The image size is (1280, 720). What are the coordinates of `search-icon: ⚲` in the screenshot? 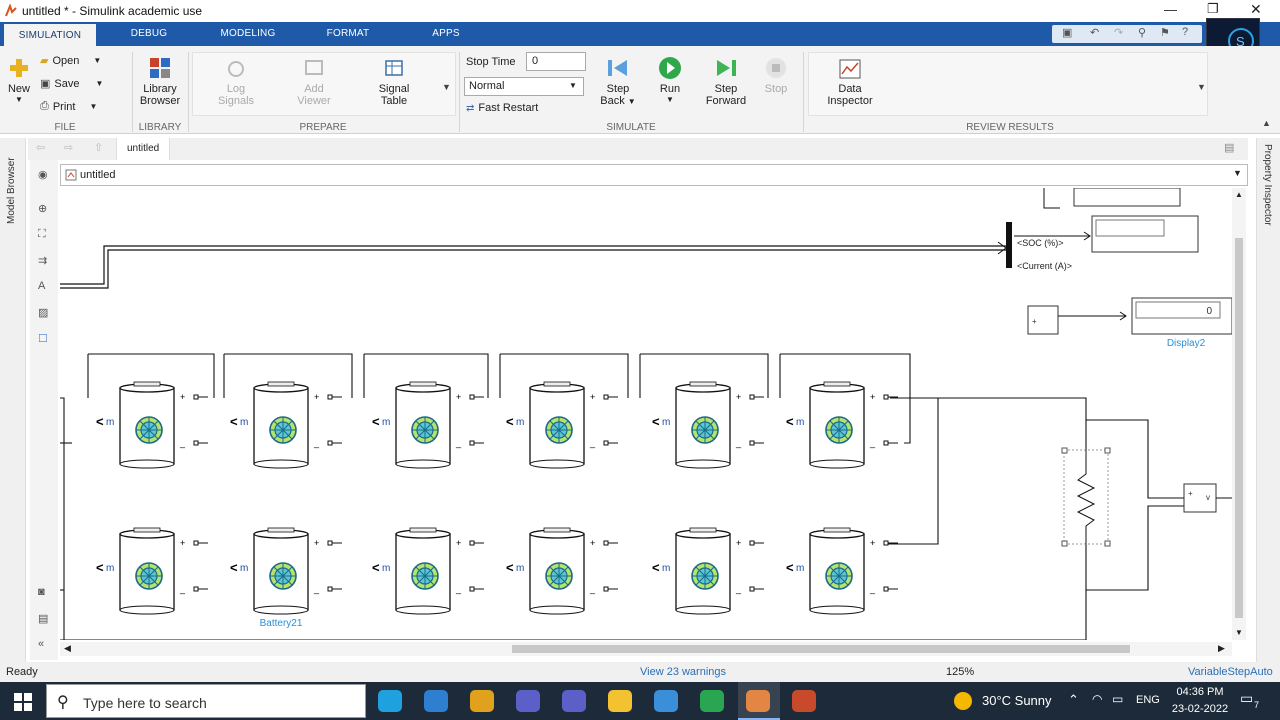 It's located at (1142, 32).